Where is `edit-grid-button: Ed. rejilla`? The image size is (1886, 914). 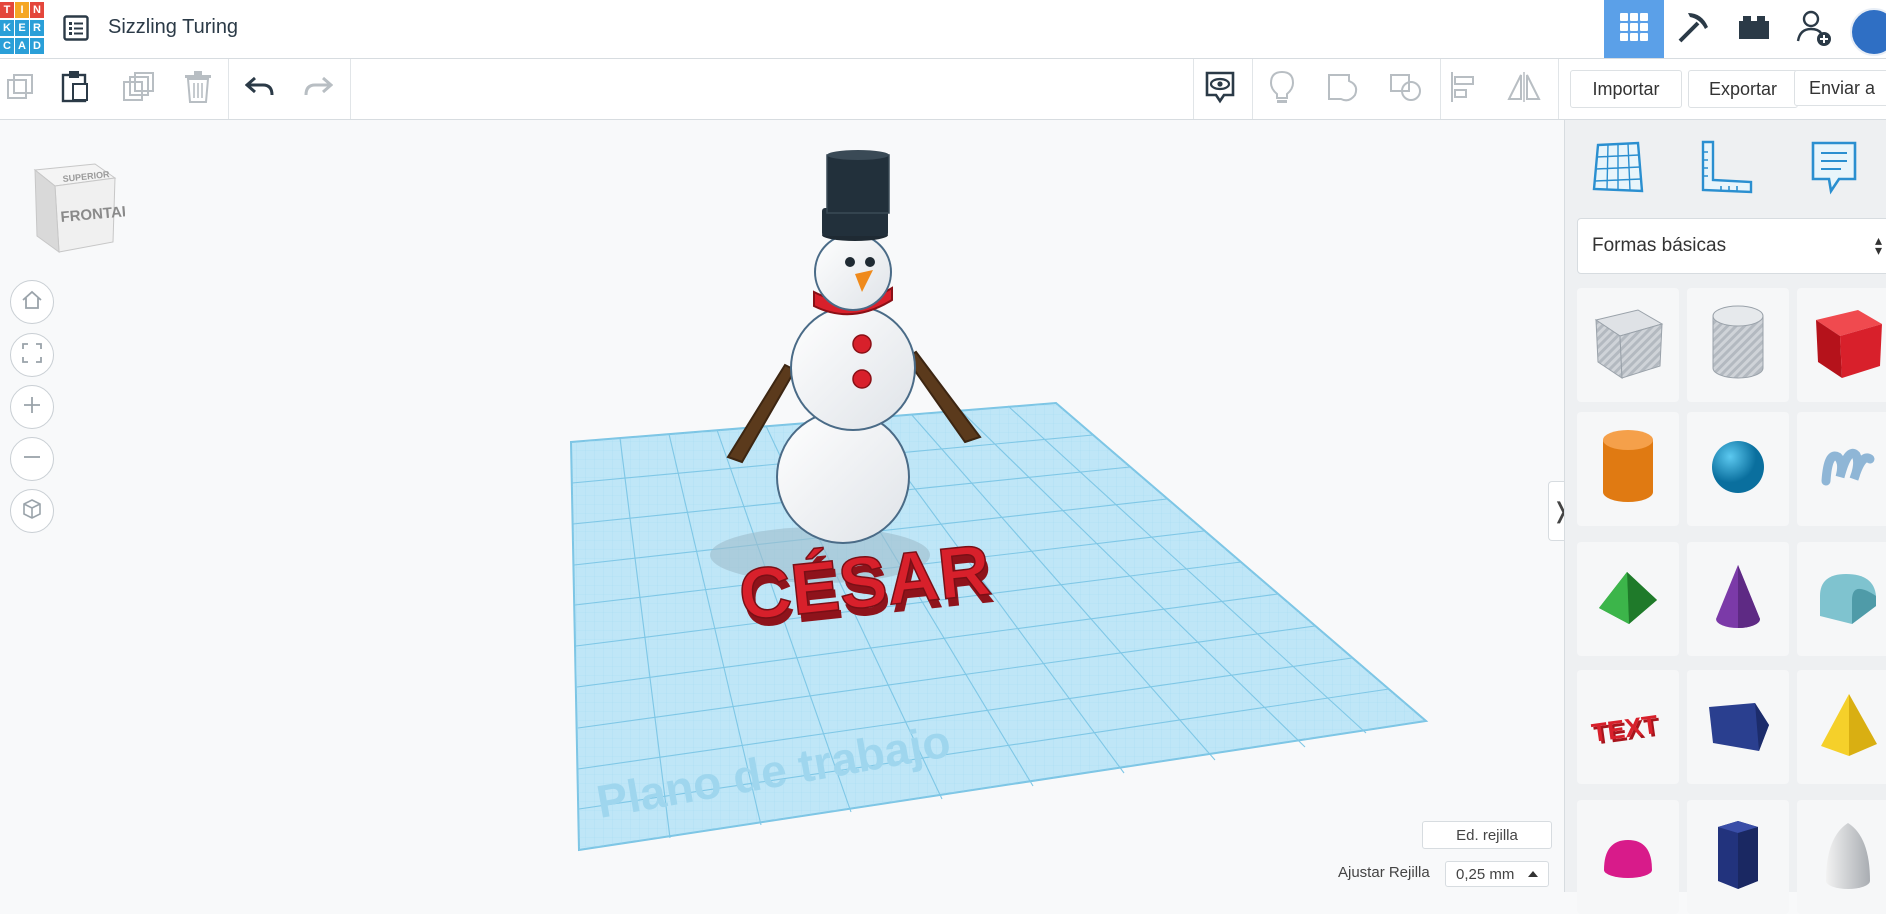 edit-grid-button: Ed. rejilla is located at coordinates (1487, 835).